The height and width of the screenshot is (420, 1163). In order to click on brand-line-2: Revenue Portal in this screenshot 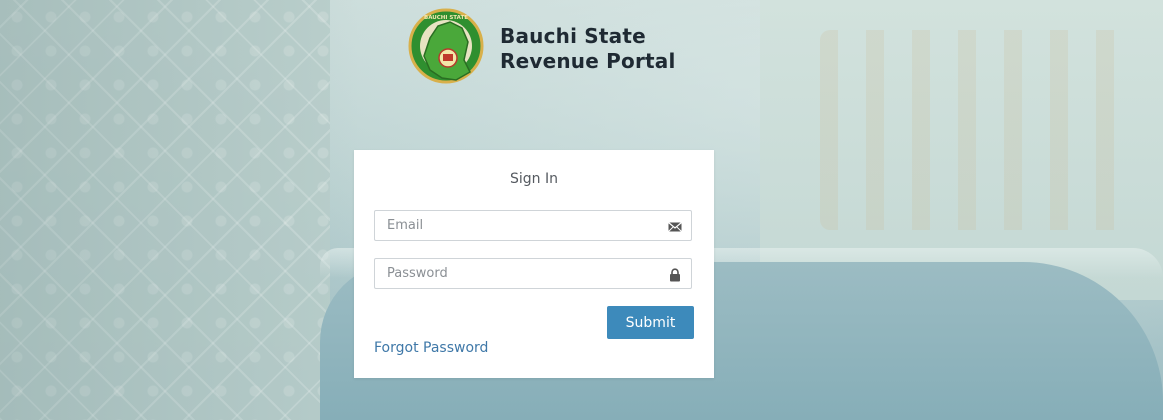, I will do `click(588, 61)`.